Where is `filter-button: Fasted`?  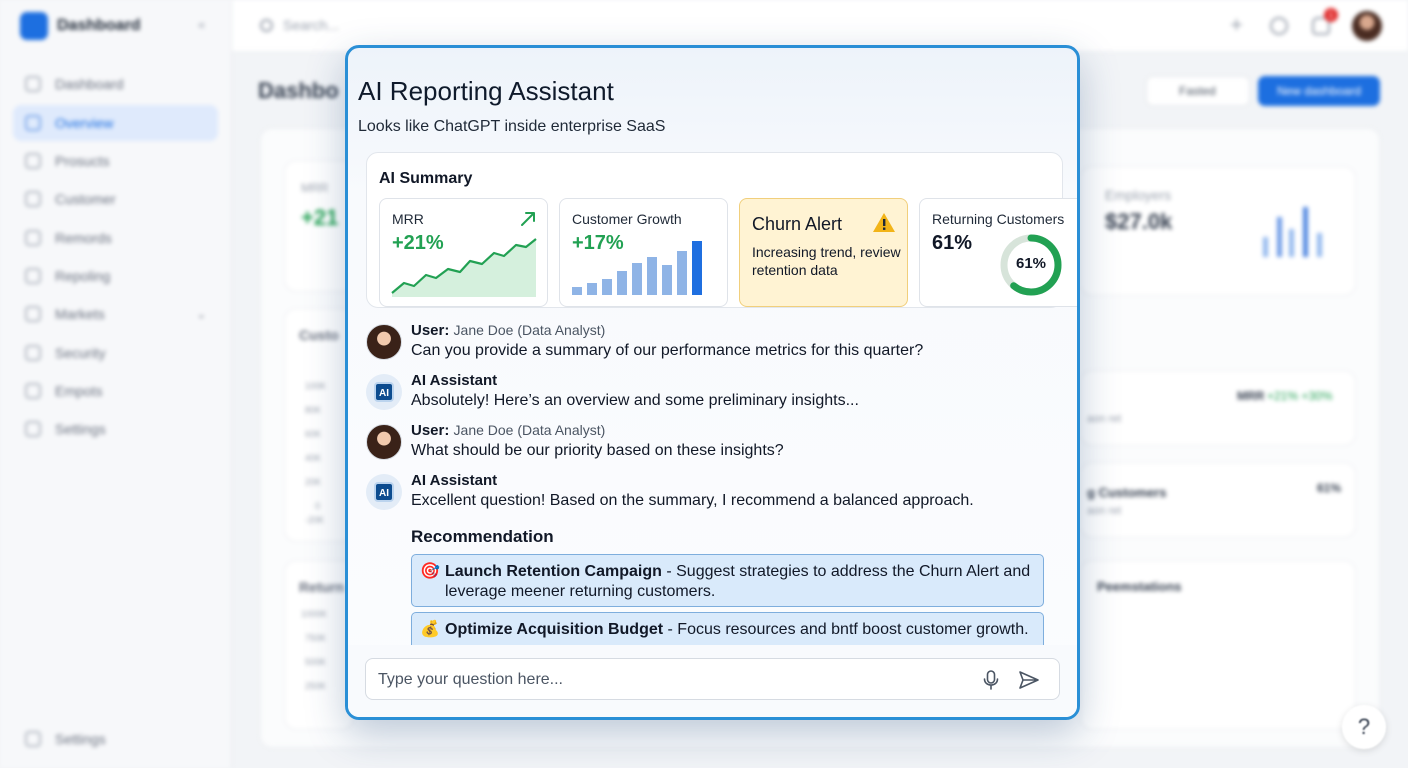
filter-button: Fasted is located at coordinates (1198, 91).